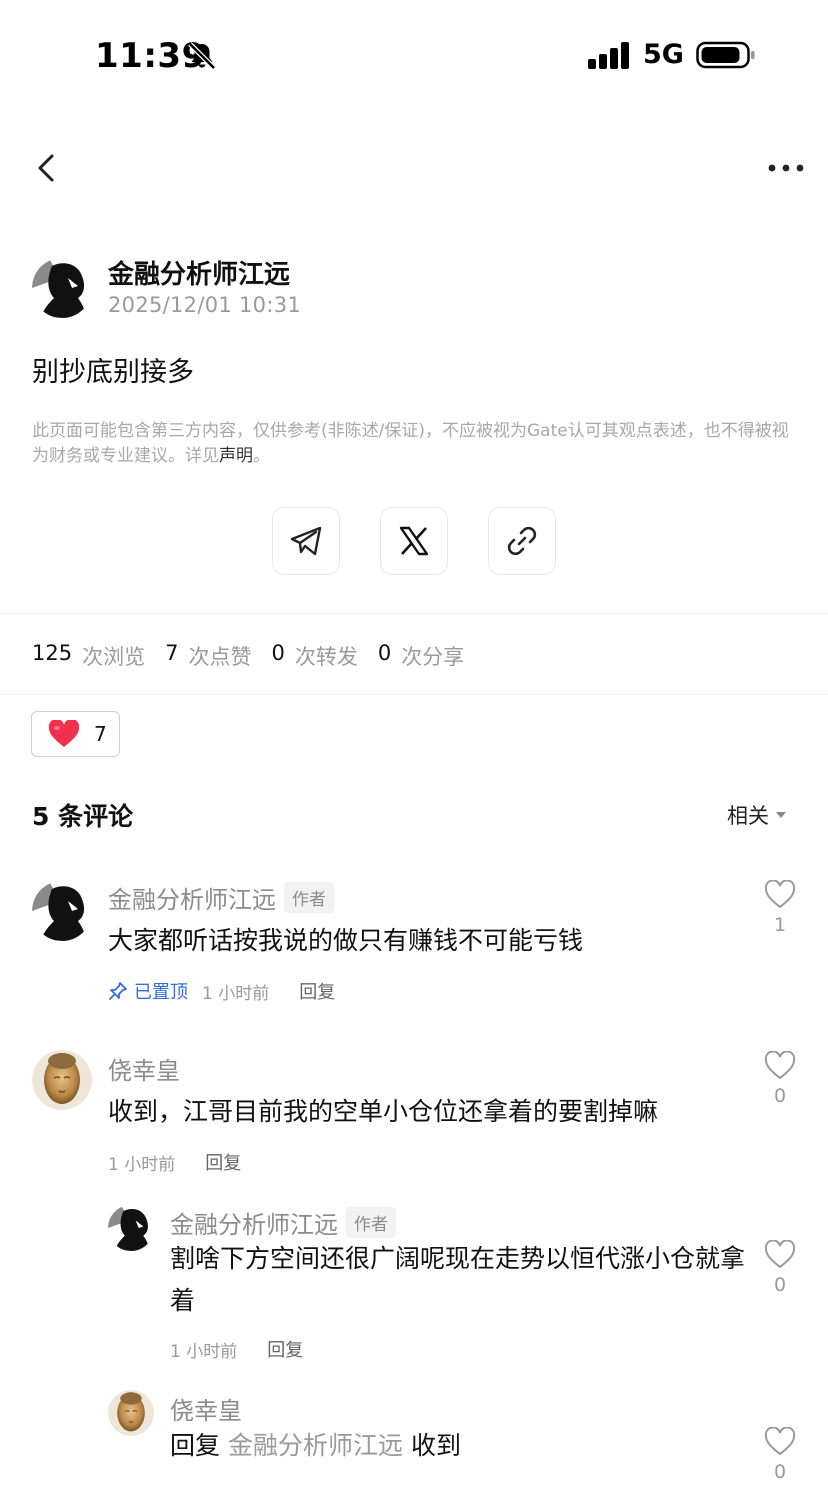 The image size is (828, 1489). I want to click on likes-count: 7, so click(172, 653).